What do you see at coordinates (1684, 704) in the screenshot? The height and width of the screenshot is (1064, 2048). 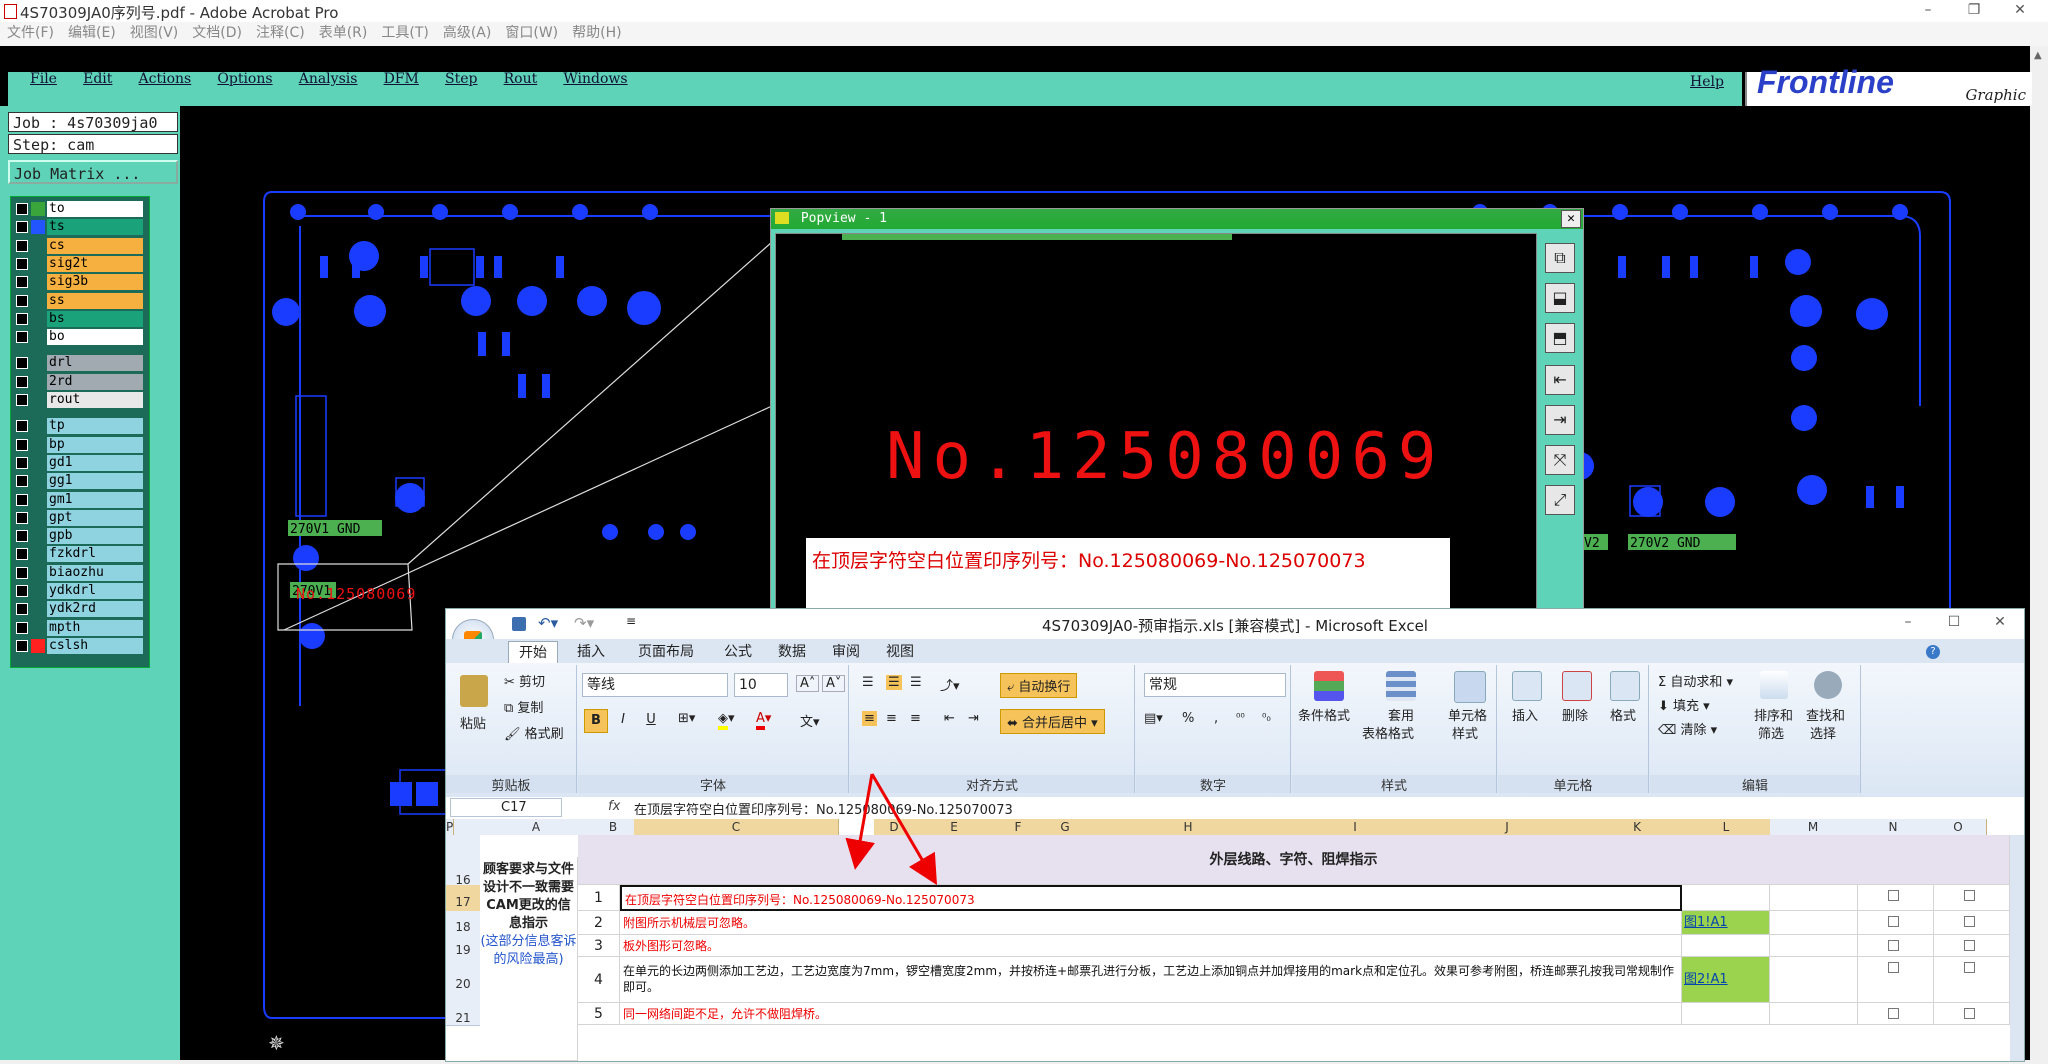 I see `fill-button: ⬇ 填充 ▾` at bounding box center [1684, 704].